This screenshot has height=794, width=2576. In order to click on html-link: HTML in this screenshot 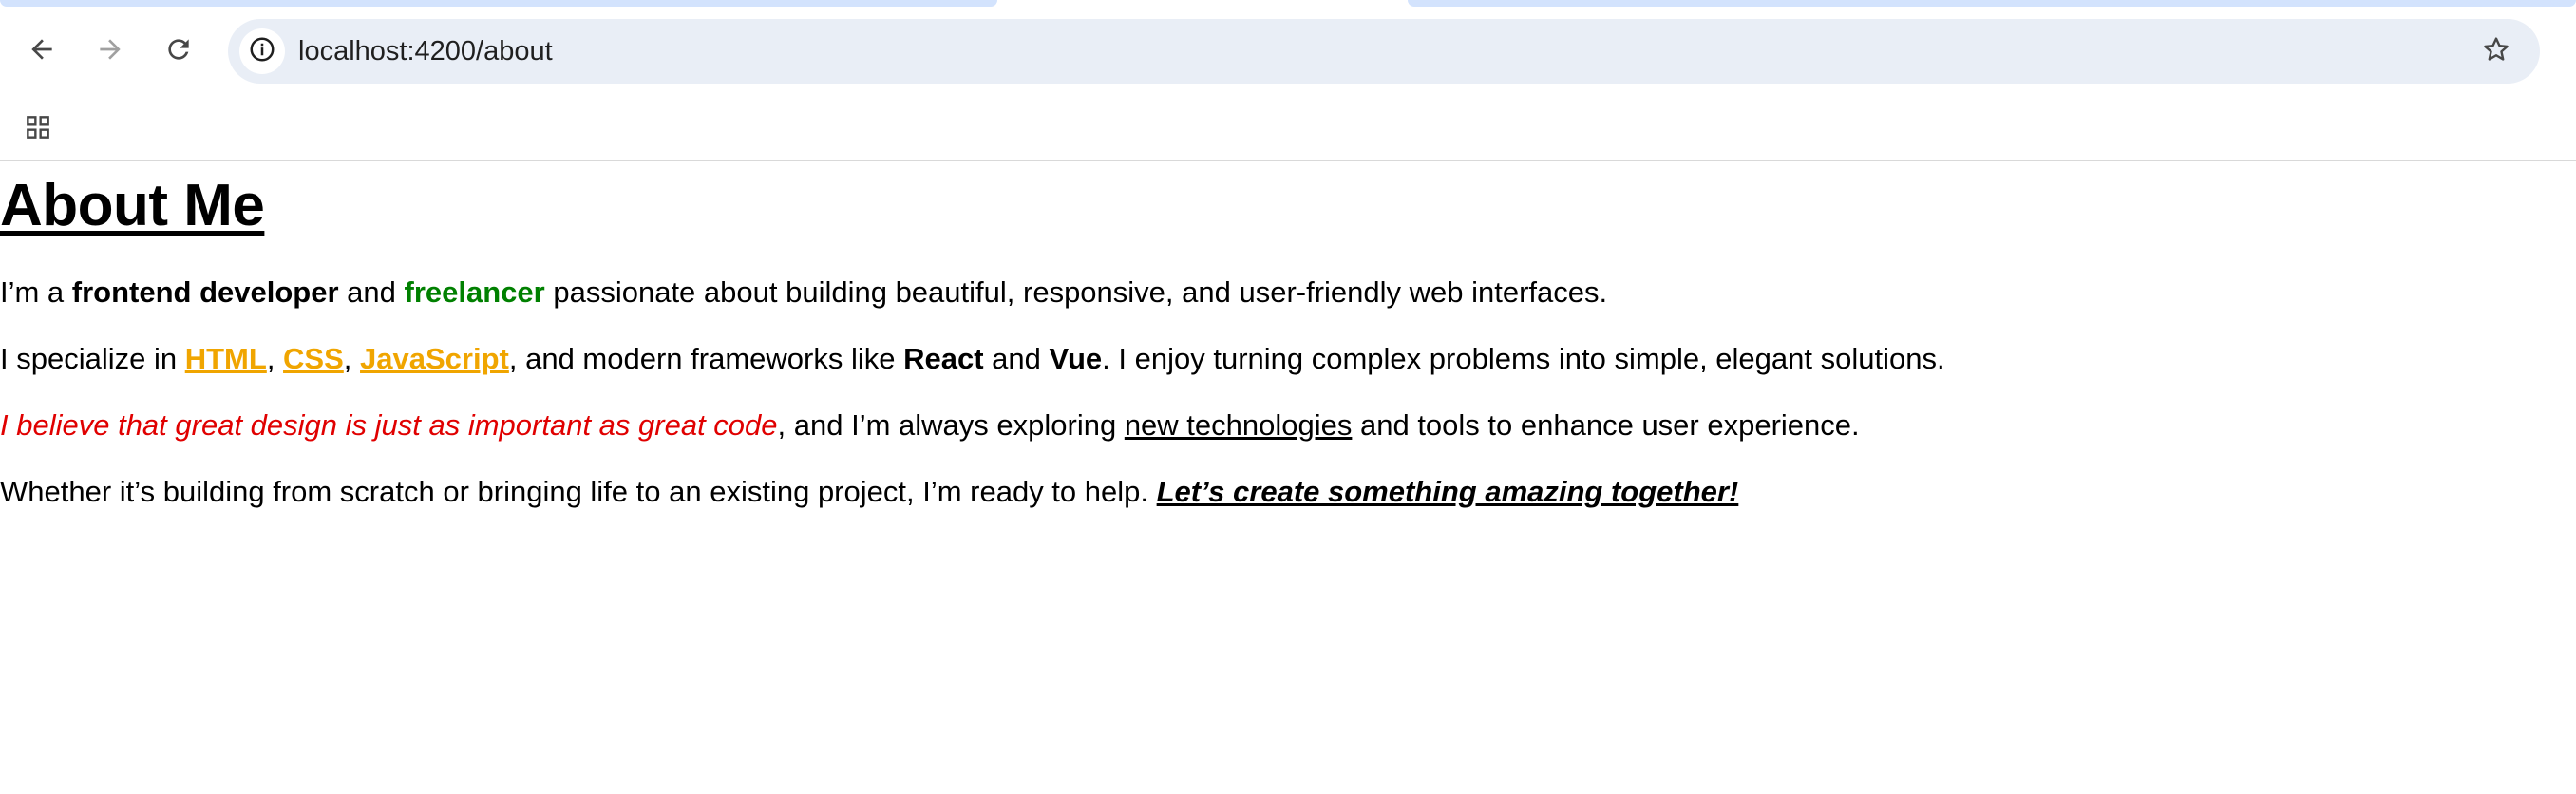, I will do `click(226, 359)`.